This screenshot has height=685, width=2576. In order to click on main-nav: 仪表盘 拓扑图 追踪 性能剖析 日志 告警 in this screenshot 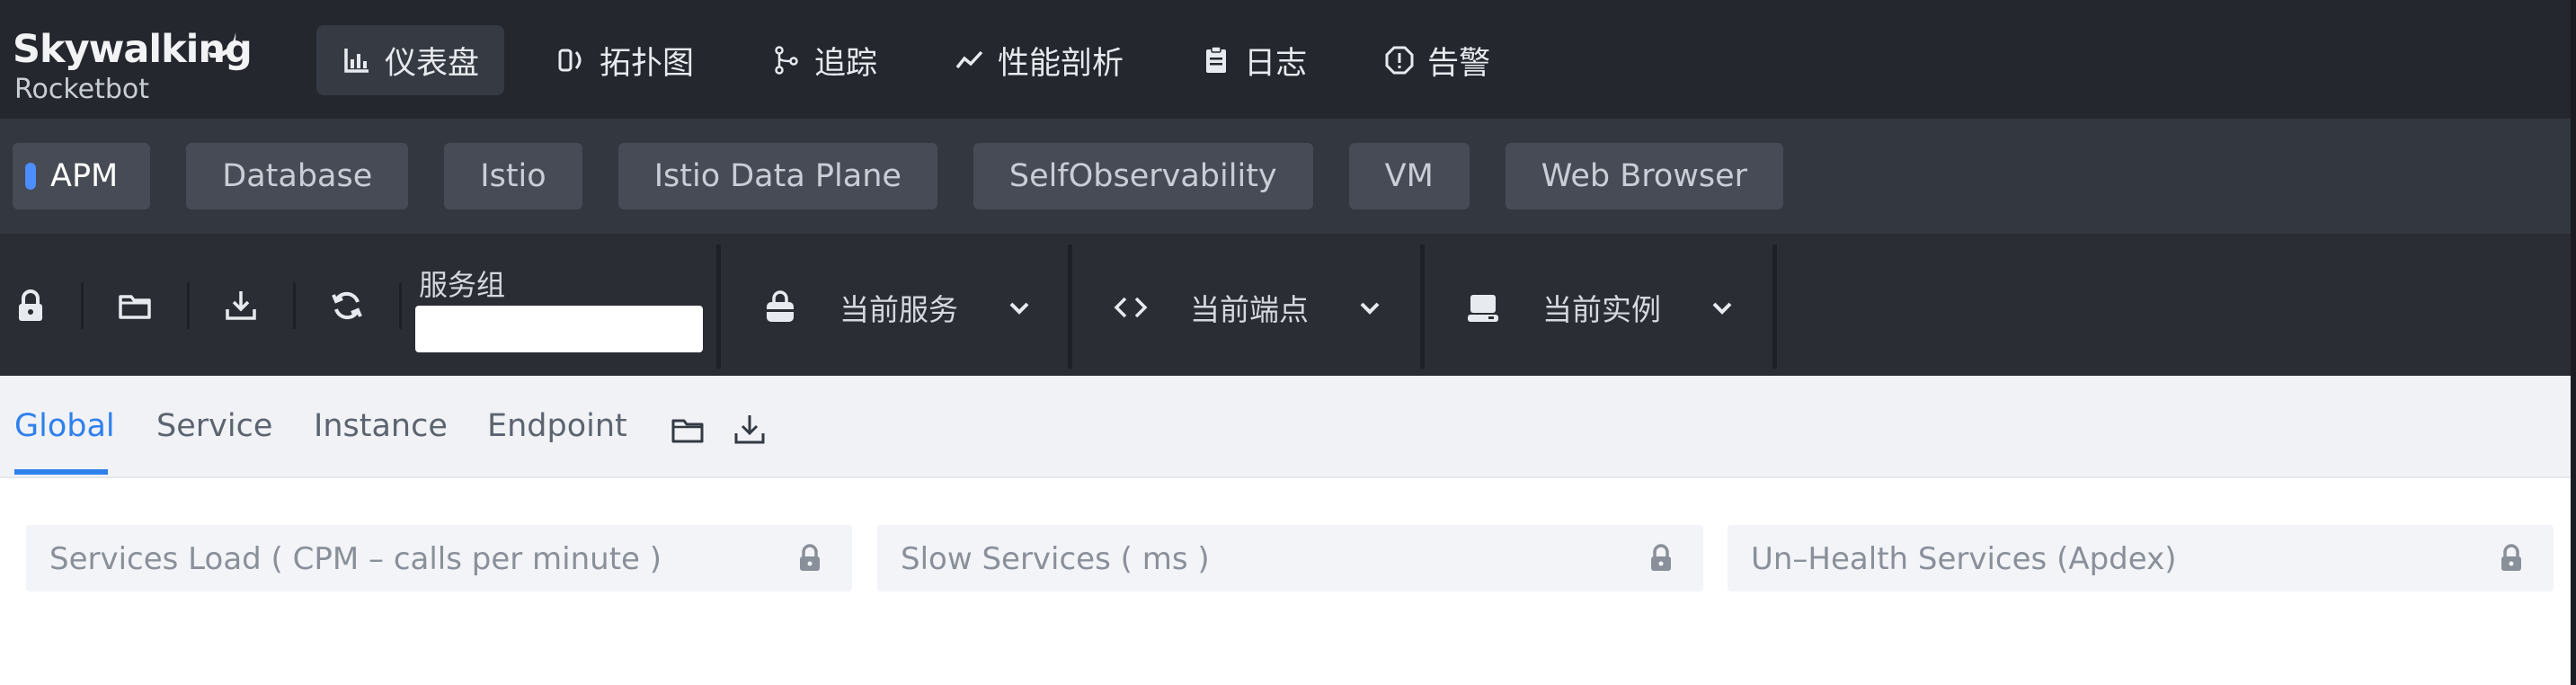, I will do `click(915, 60)`.